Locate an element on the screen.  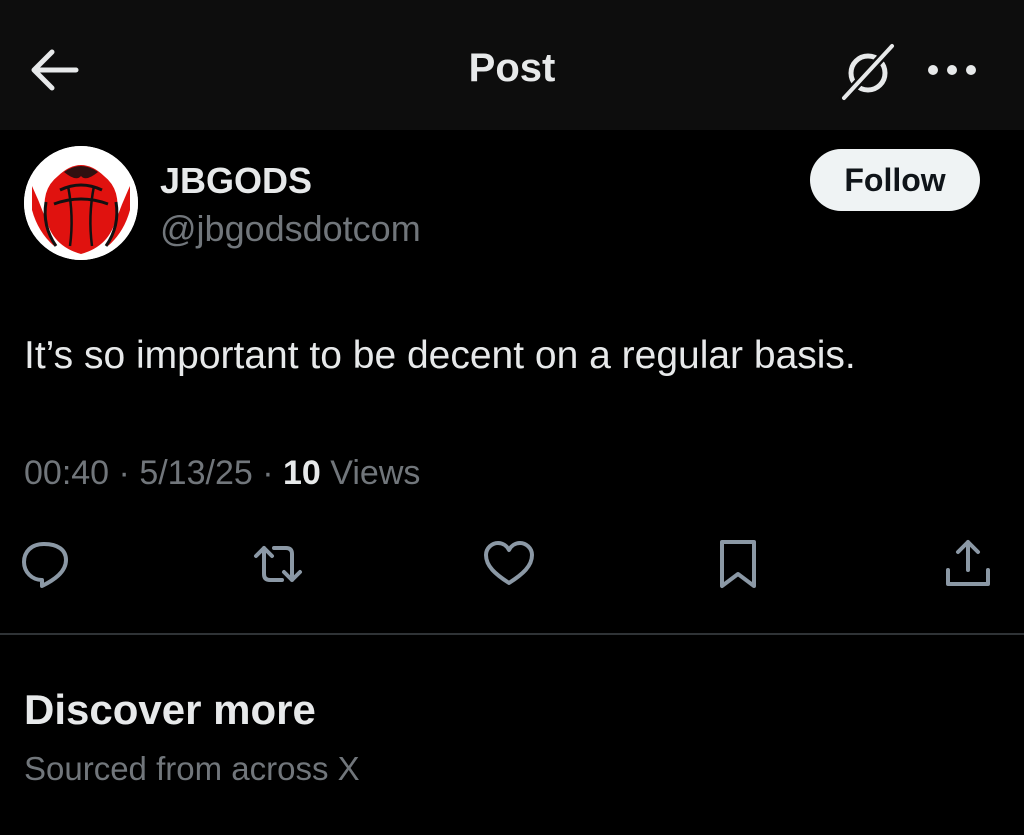
back-button is located at coordinates (54, 70).